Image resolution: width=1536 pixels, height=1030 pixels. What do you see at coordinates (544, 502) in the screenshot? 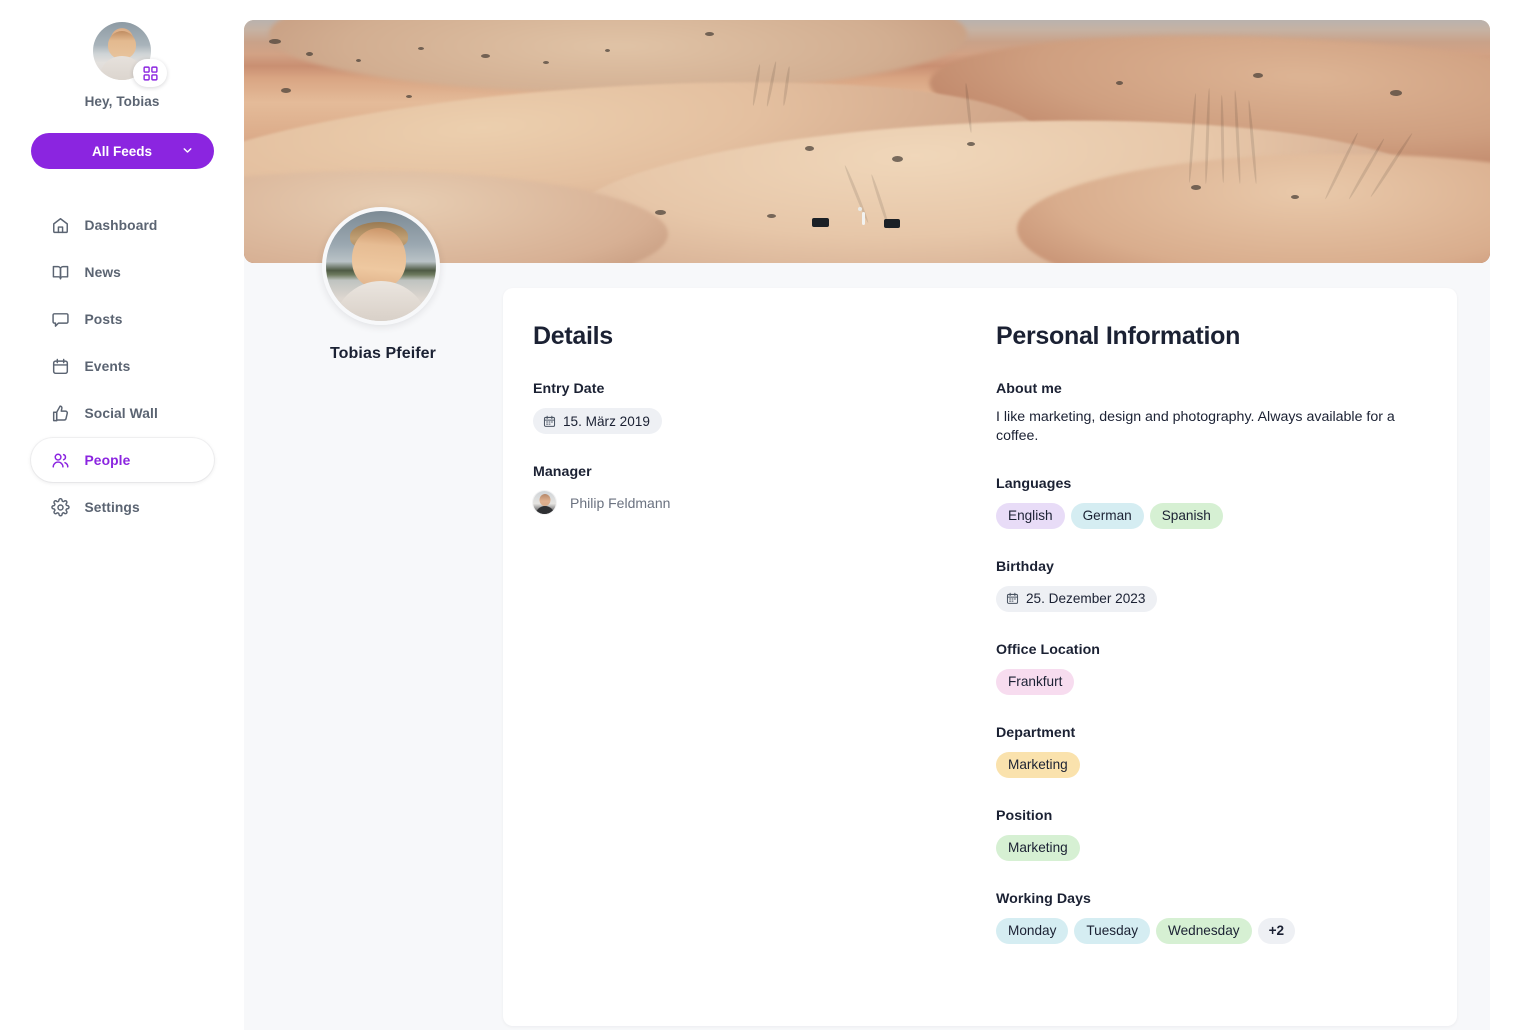
I see `manager-avatar` at bounding box center [544, 502].